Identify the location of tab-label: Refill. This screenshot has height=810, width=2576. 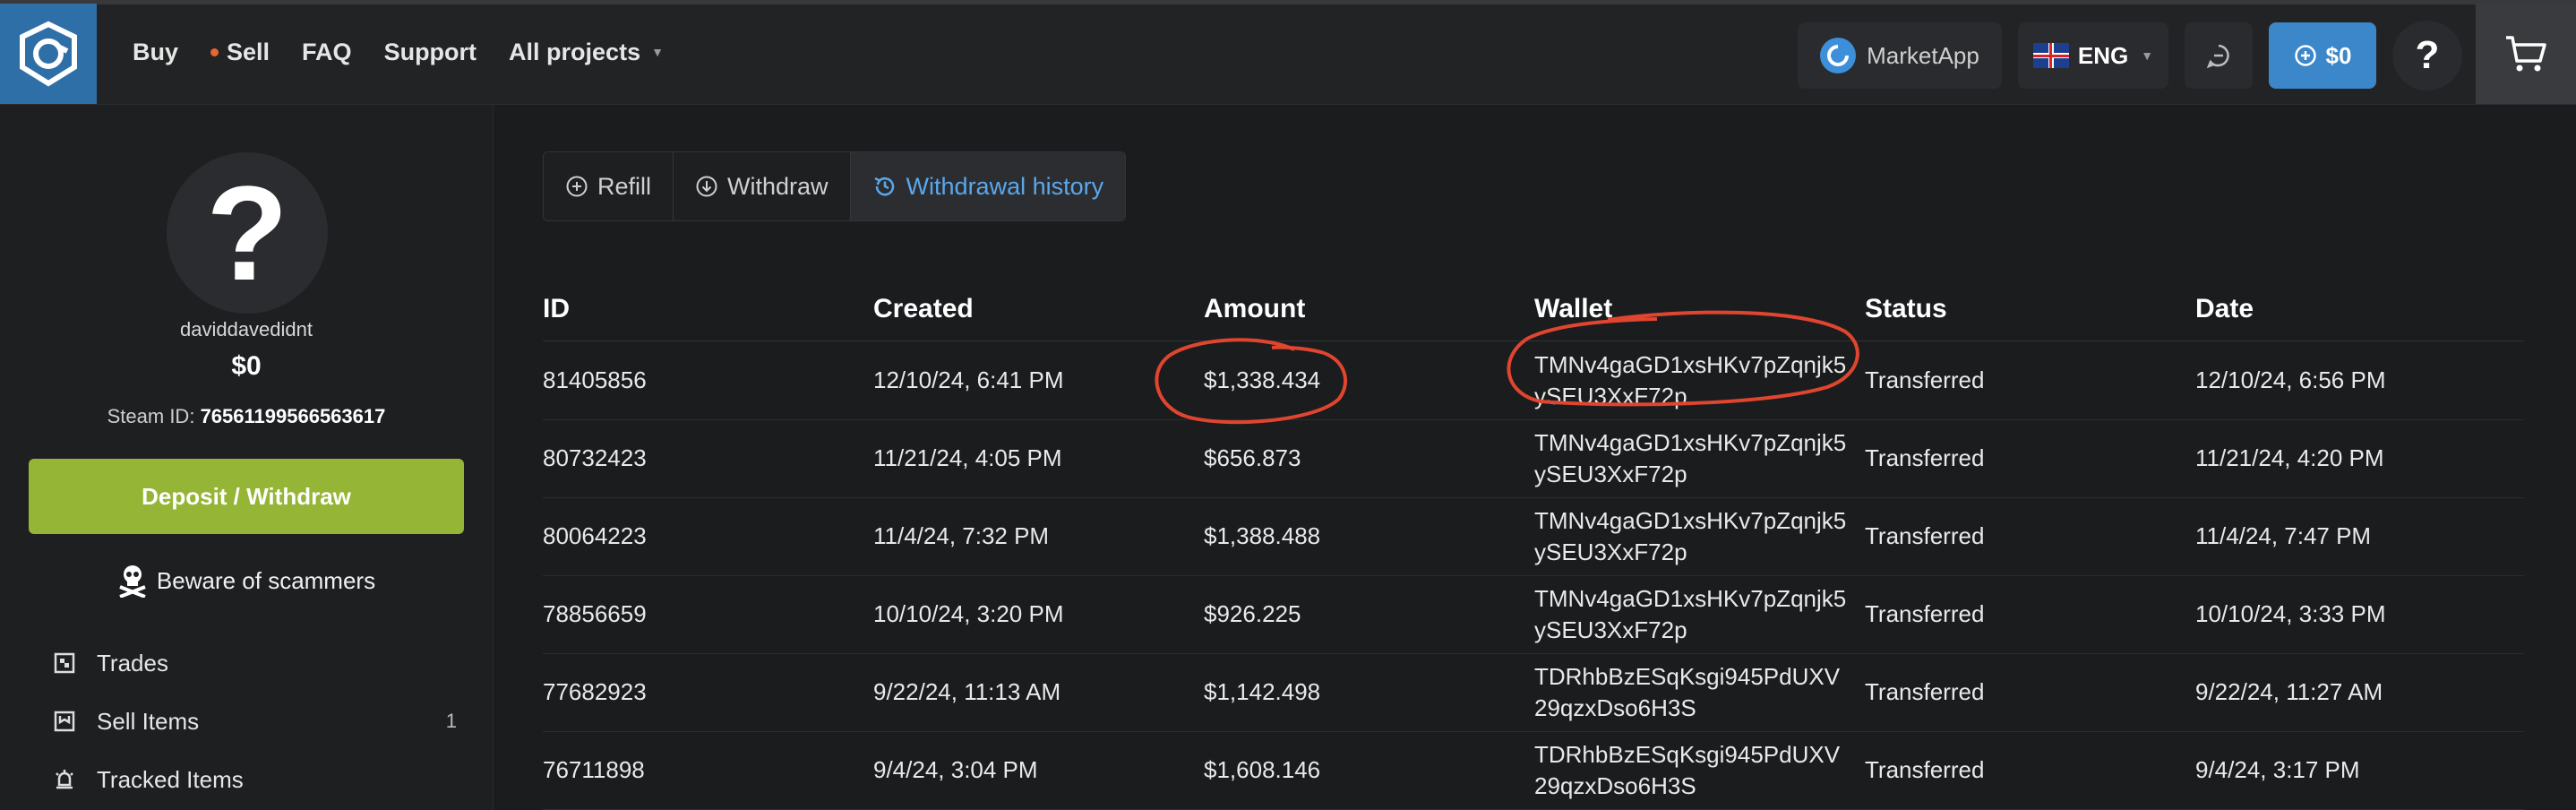
(624, 186).